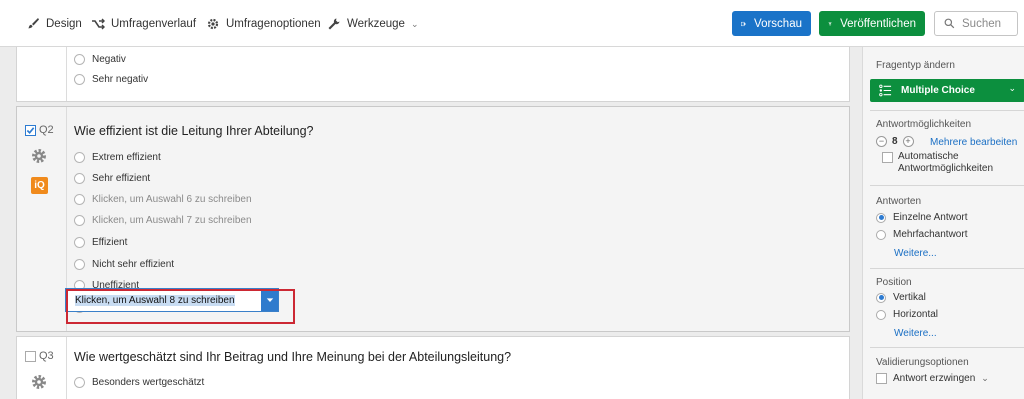 The height and width of the screenshot is (399, 1024). Describe the element at coordinates (121, 178) in the screenshot. I see `choice-label: Sehr effizient` at that location.